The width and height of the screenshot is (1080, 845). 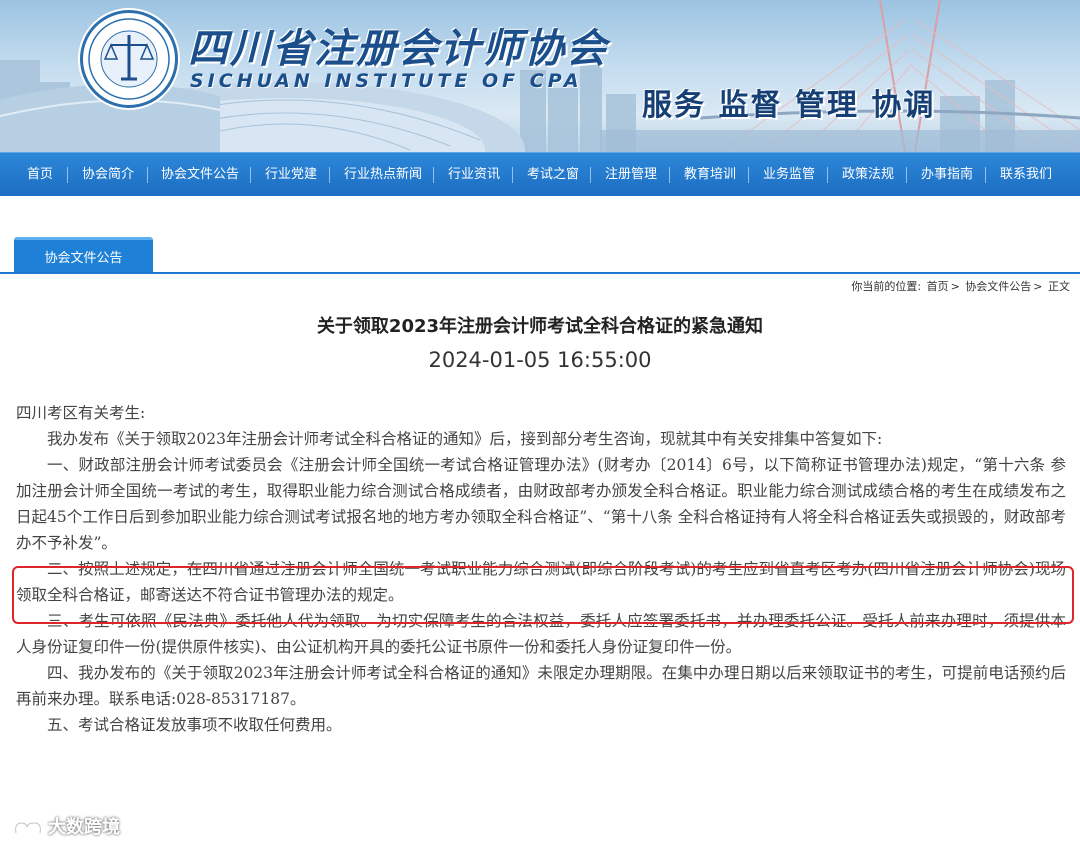 What do you see at coordinates (998, 286) in the screenshot?
I see `breadcrumb-section-link: 协会文件公告` at bounding box center [998, 286].